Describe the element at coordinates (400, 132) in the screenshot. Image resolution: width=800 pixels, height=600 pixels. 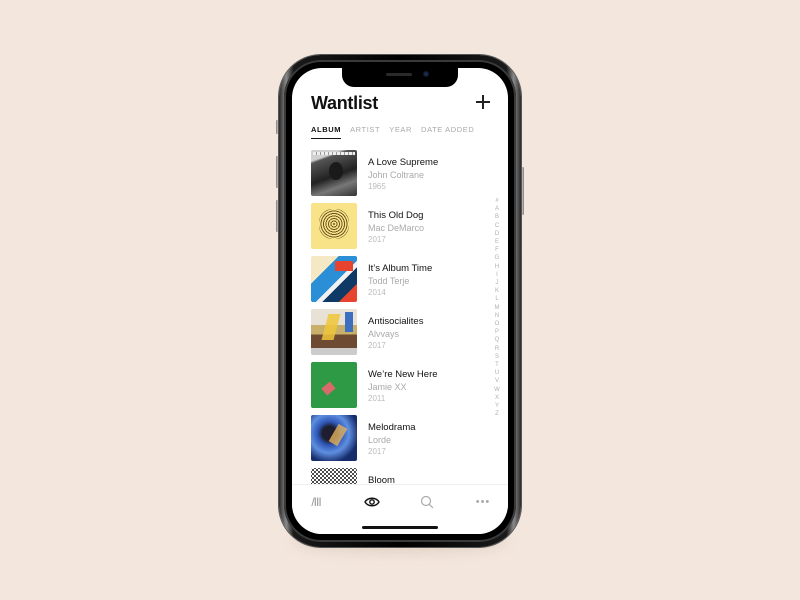
I see `tab-year: YEAR` at that location.